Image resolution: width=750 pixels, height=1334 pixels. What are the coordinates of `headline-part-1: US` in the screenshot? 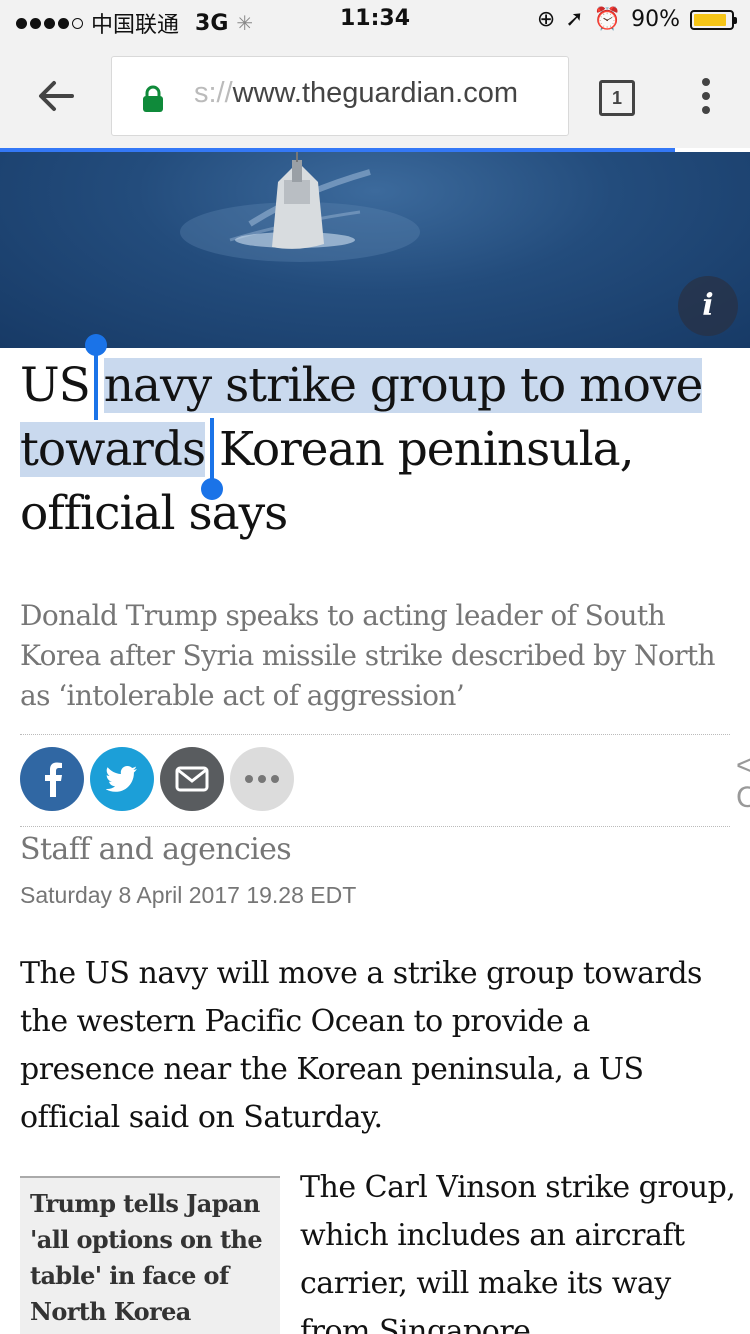 It's located at (62, 385).